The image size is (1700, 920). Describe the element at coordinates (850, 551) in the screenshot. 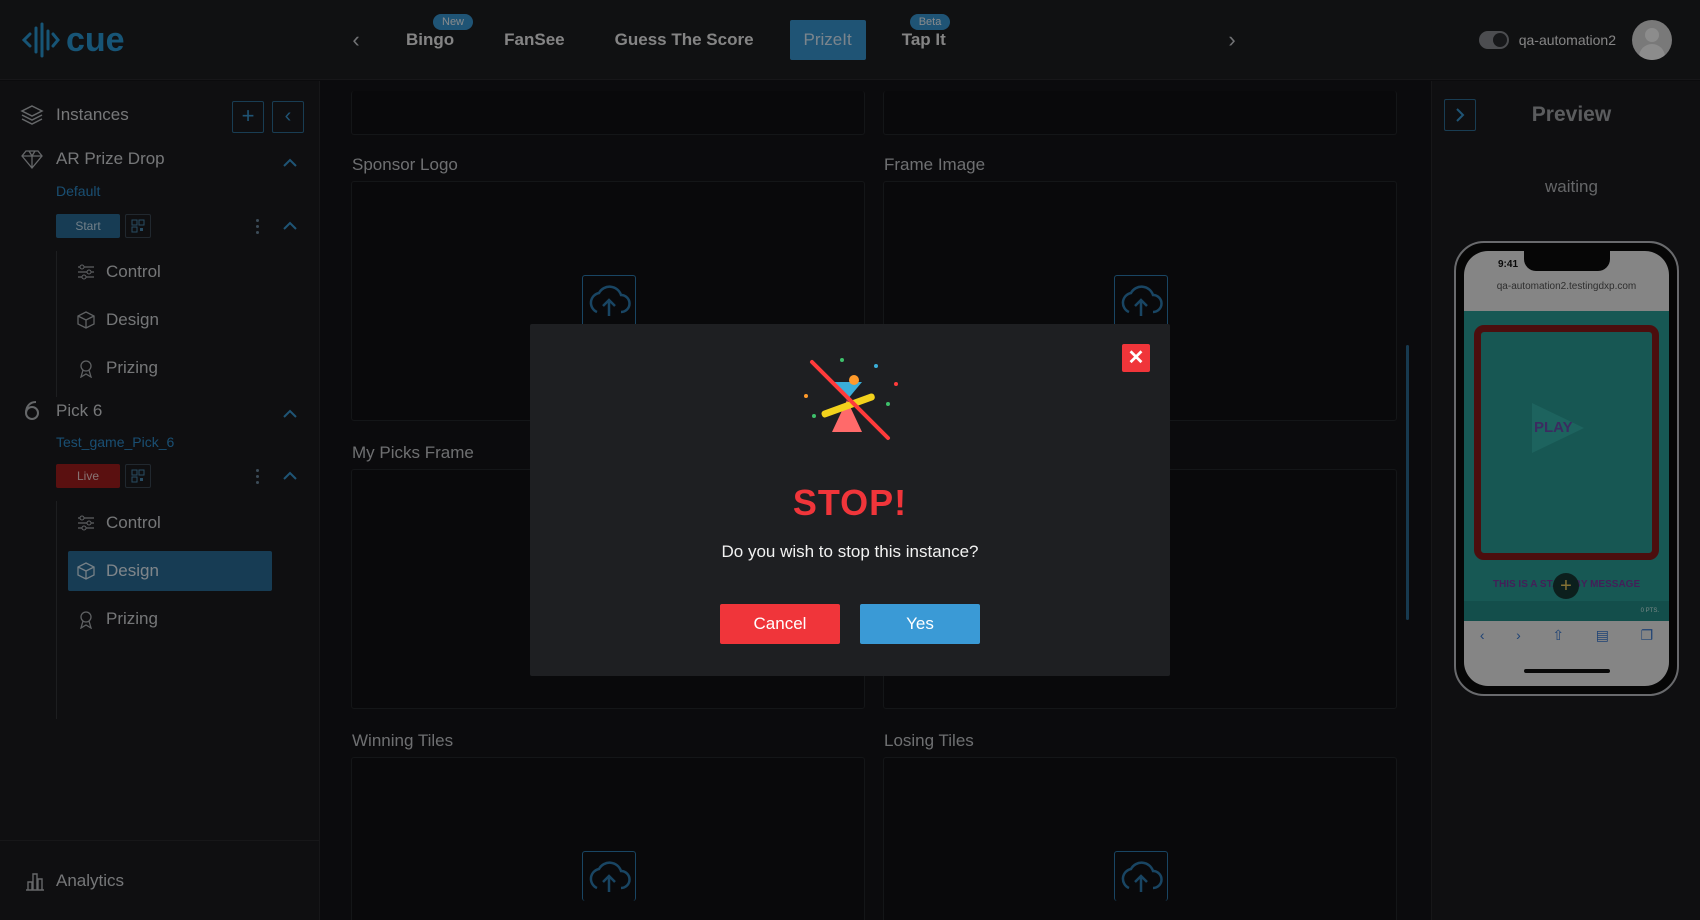

I see `dialog-message: Do you wish to stop this instance?` at that location.